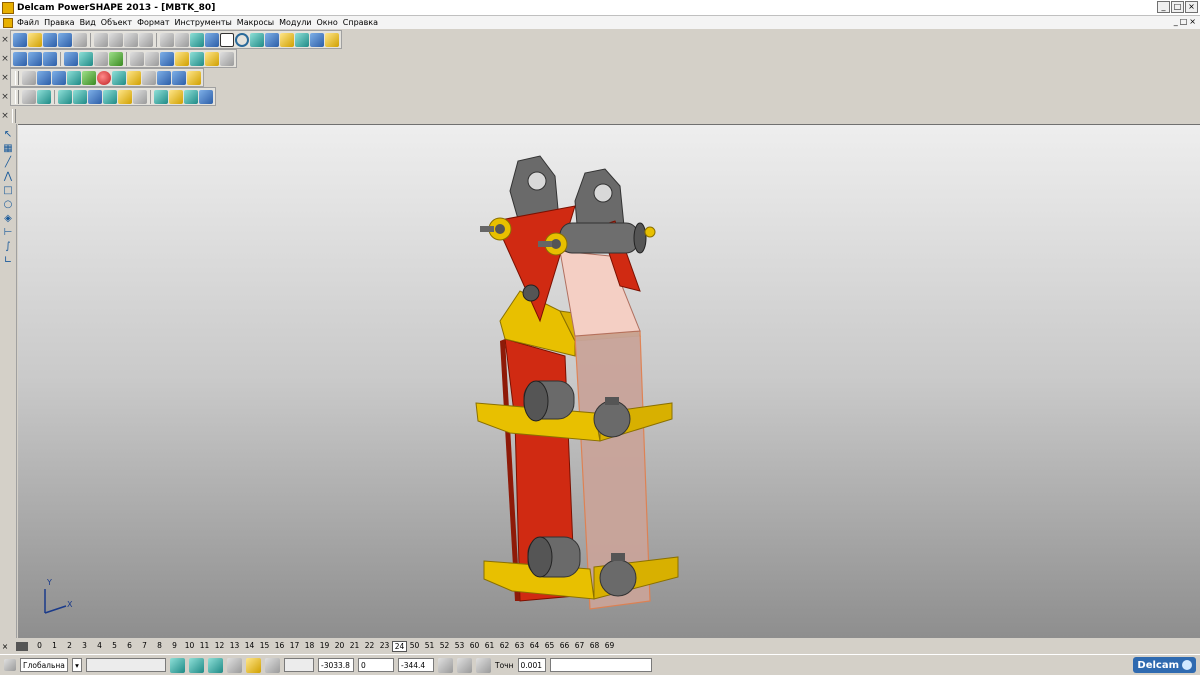 The image size is (1200, 675). What do you see at coordinates (161, 96) in the screenshot?
I see `solid-boolean-icon` at bounding box center [161, 96].